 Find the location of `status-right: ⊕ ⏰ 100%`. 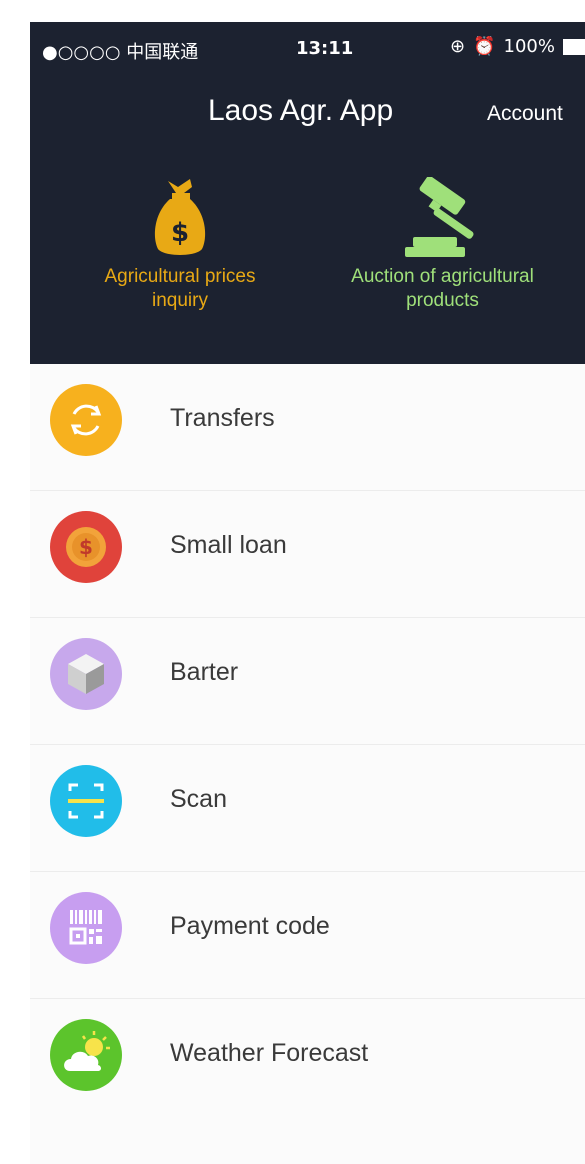

status-right: ⊕ ⏰ 100% is located at coordinates (517, 46).